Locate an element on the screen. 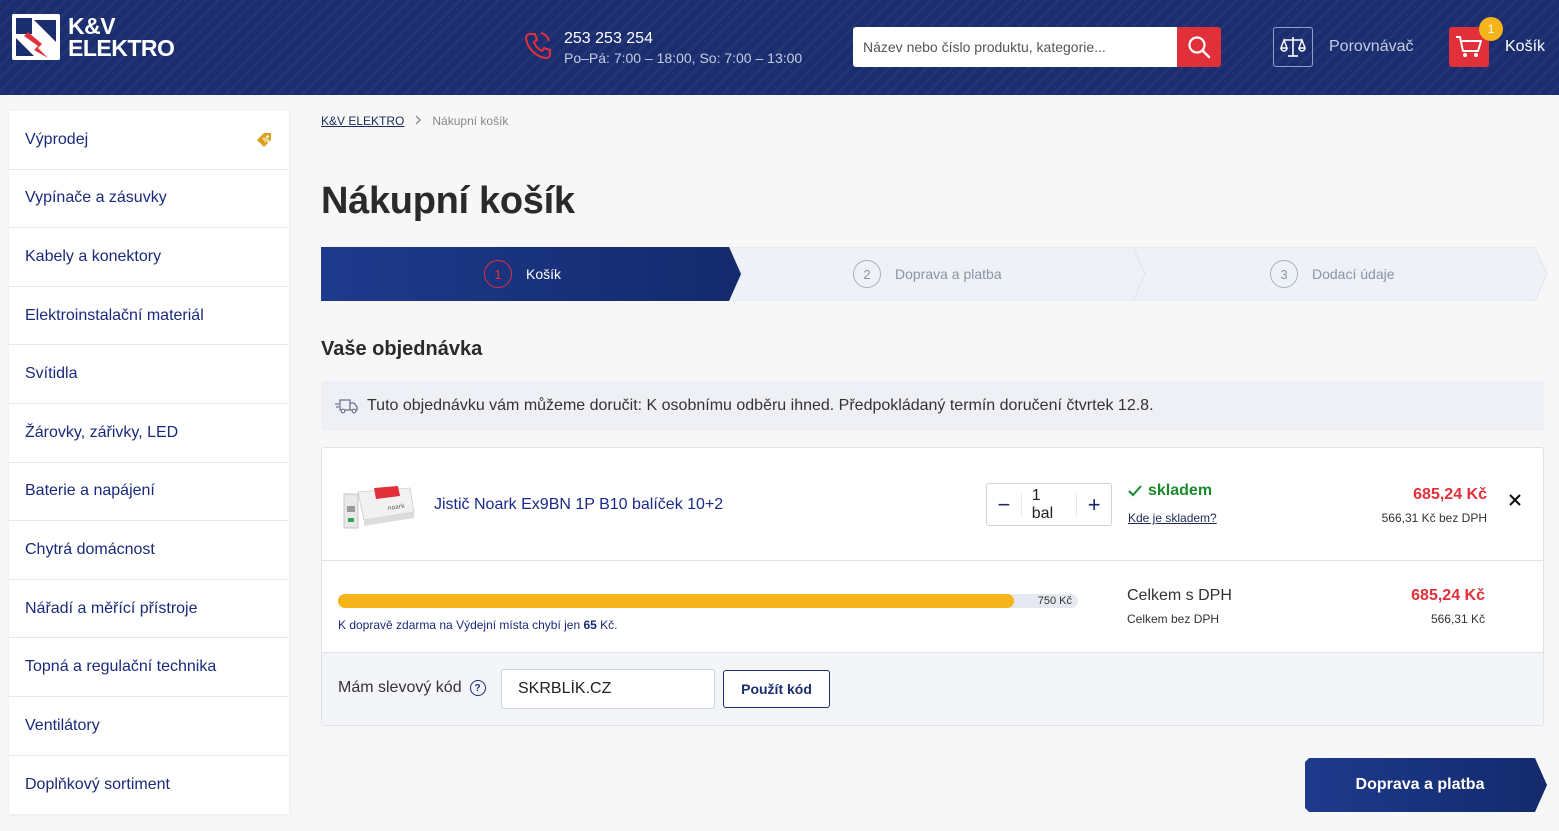 This screenshot has height=831, width=1559. step-label: Košík is located at coordinates (544, 274).